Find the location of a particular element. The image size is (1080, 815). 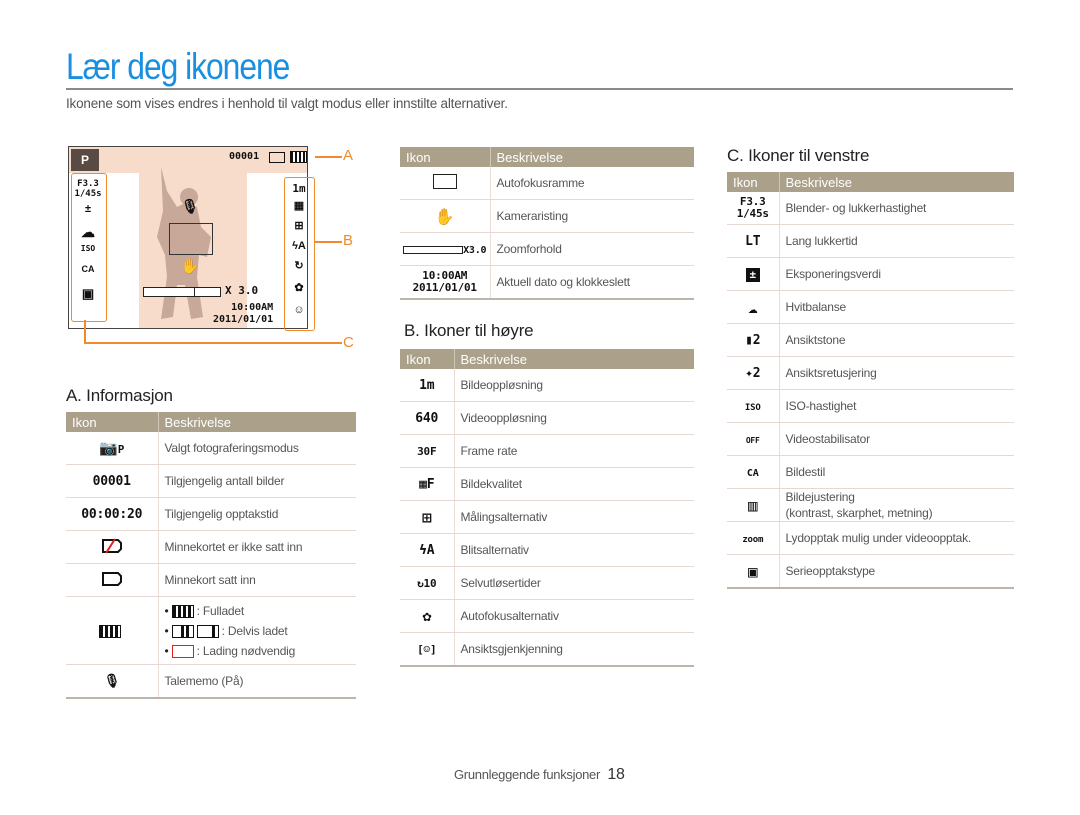

record-time-icon: 00:00:20 is located at coordinates (112, 514).